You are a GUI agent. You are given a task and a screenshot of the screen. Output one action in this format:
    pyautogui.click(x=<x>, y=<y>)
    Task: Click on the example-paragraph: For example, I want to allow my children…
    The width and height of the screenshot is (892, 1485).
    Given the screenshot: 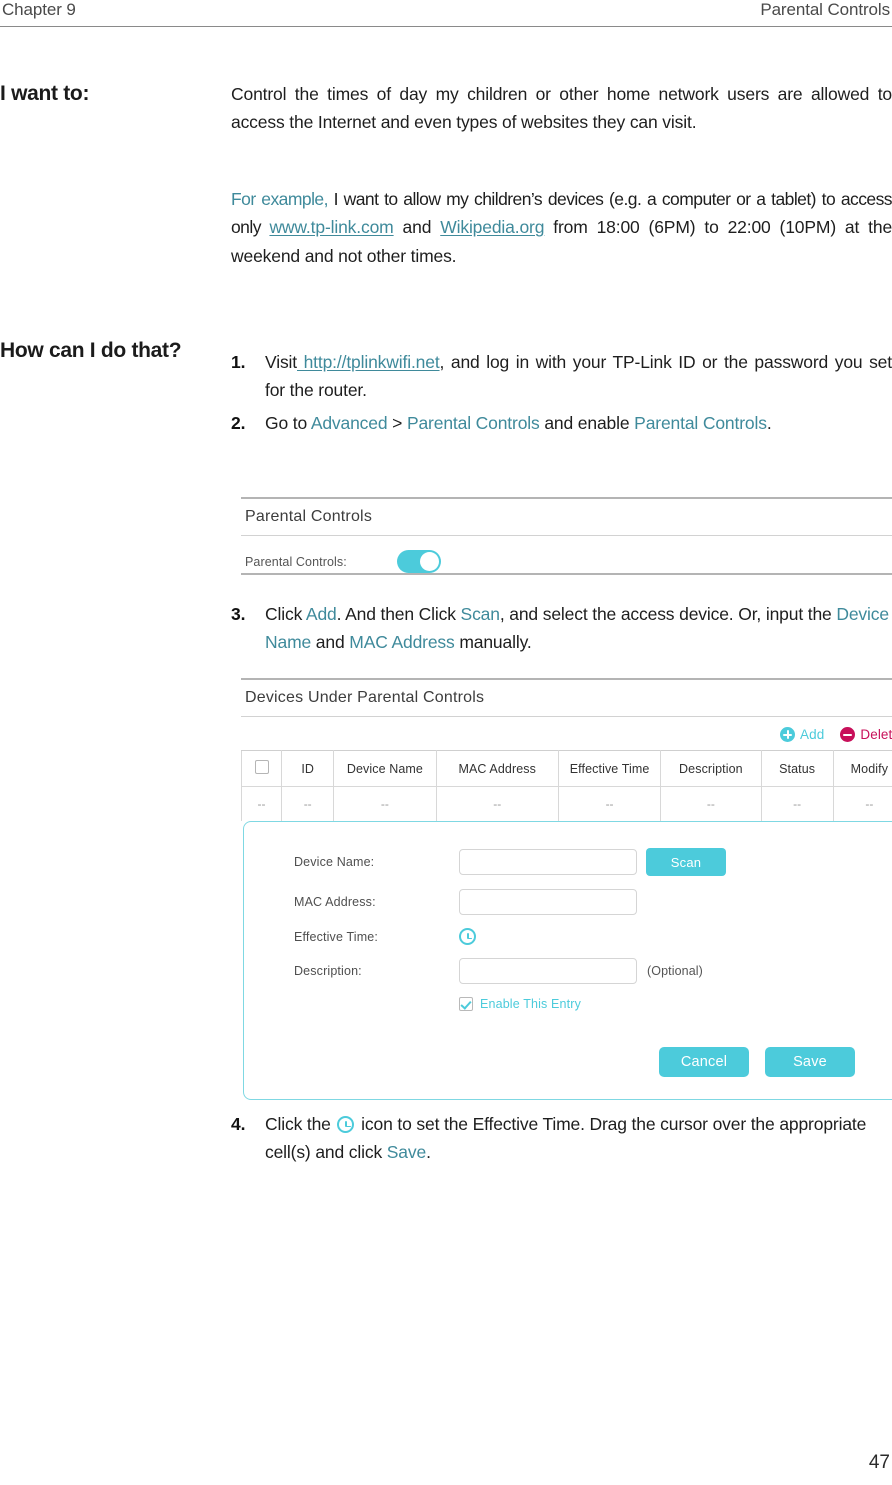 What is the action you would take?
    pyautogui.click(x=561, y=227)
    